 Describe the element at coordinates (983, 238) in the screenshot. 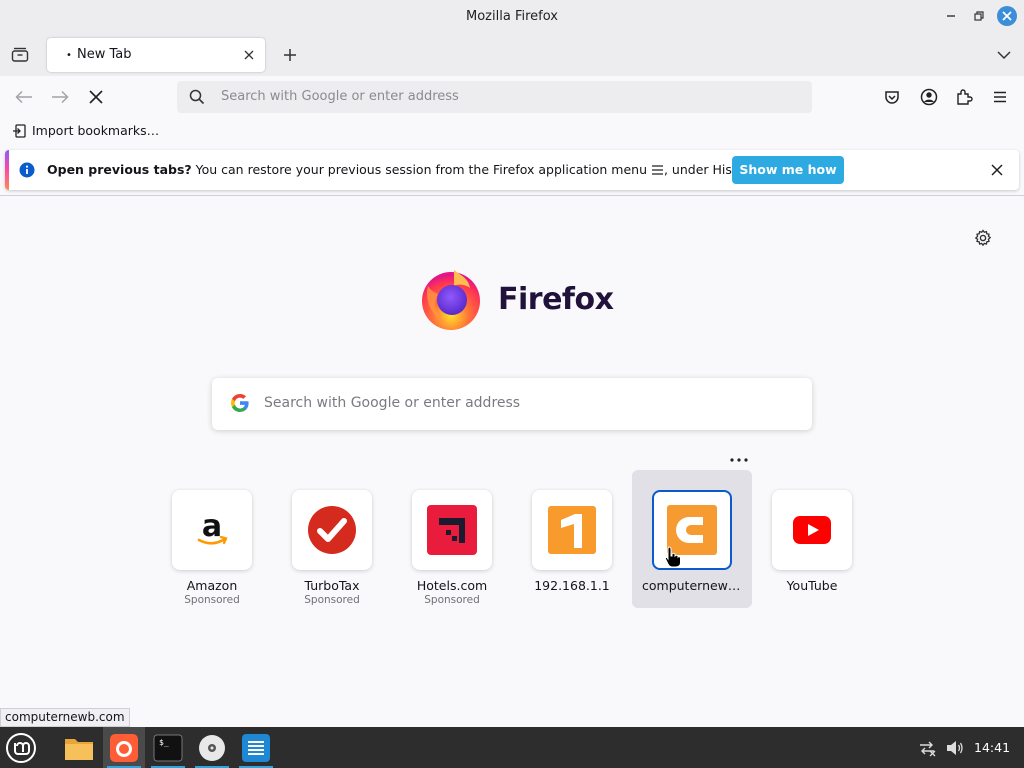

I see `personalize-button` at that location.